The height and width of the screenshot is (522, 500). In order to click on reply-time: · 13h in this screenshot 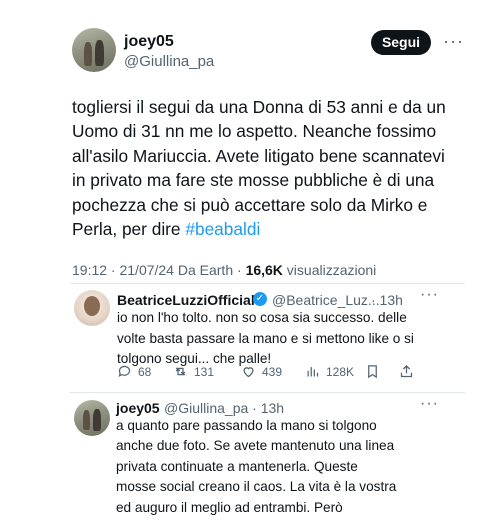, I will do `click(387, 300)`.